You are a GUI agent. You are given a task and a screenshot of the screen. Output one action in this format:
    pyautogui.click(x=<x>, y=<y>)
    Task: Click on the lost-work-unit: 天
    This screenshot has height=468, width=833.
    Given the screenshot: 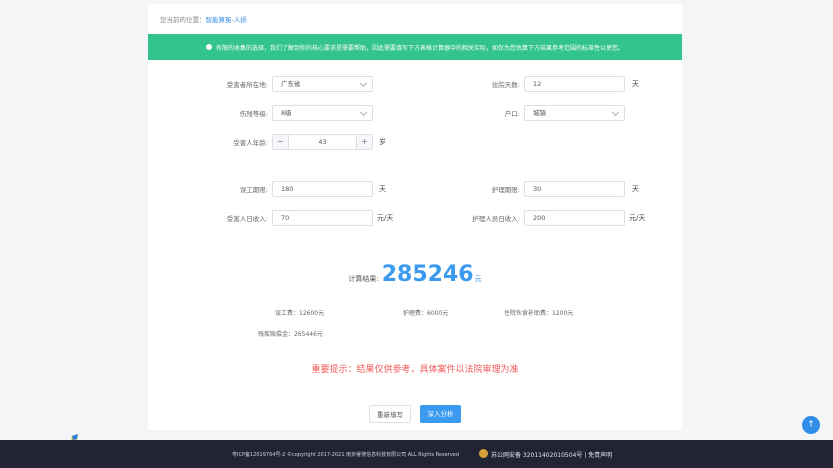 What is the action you would take?
    pyautogui.click(x=382, y=189)
    